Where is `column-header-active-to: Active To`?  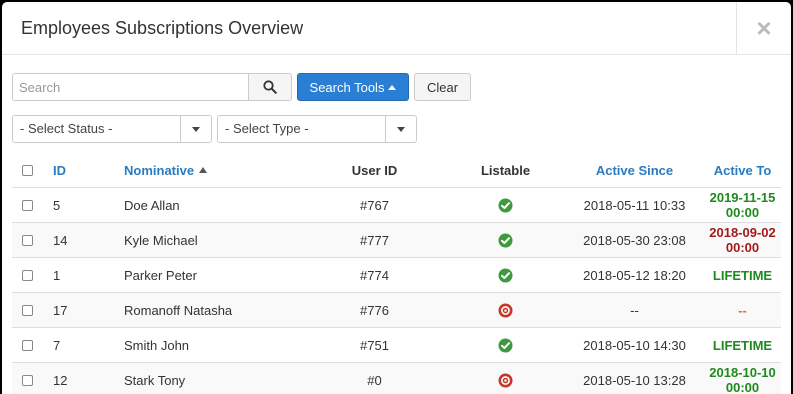 column-header-active-to: Active To is located at coordinates (742, 170).